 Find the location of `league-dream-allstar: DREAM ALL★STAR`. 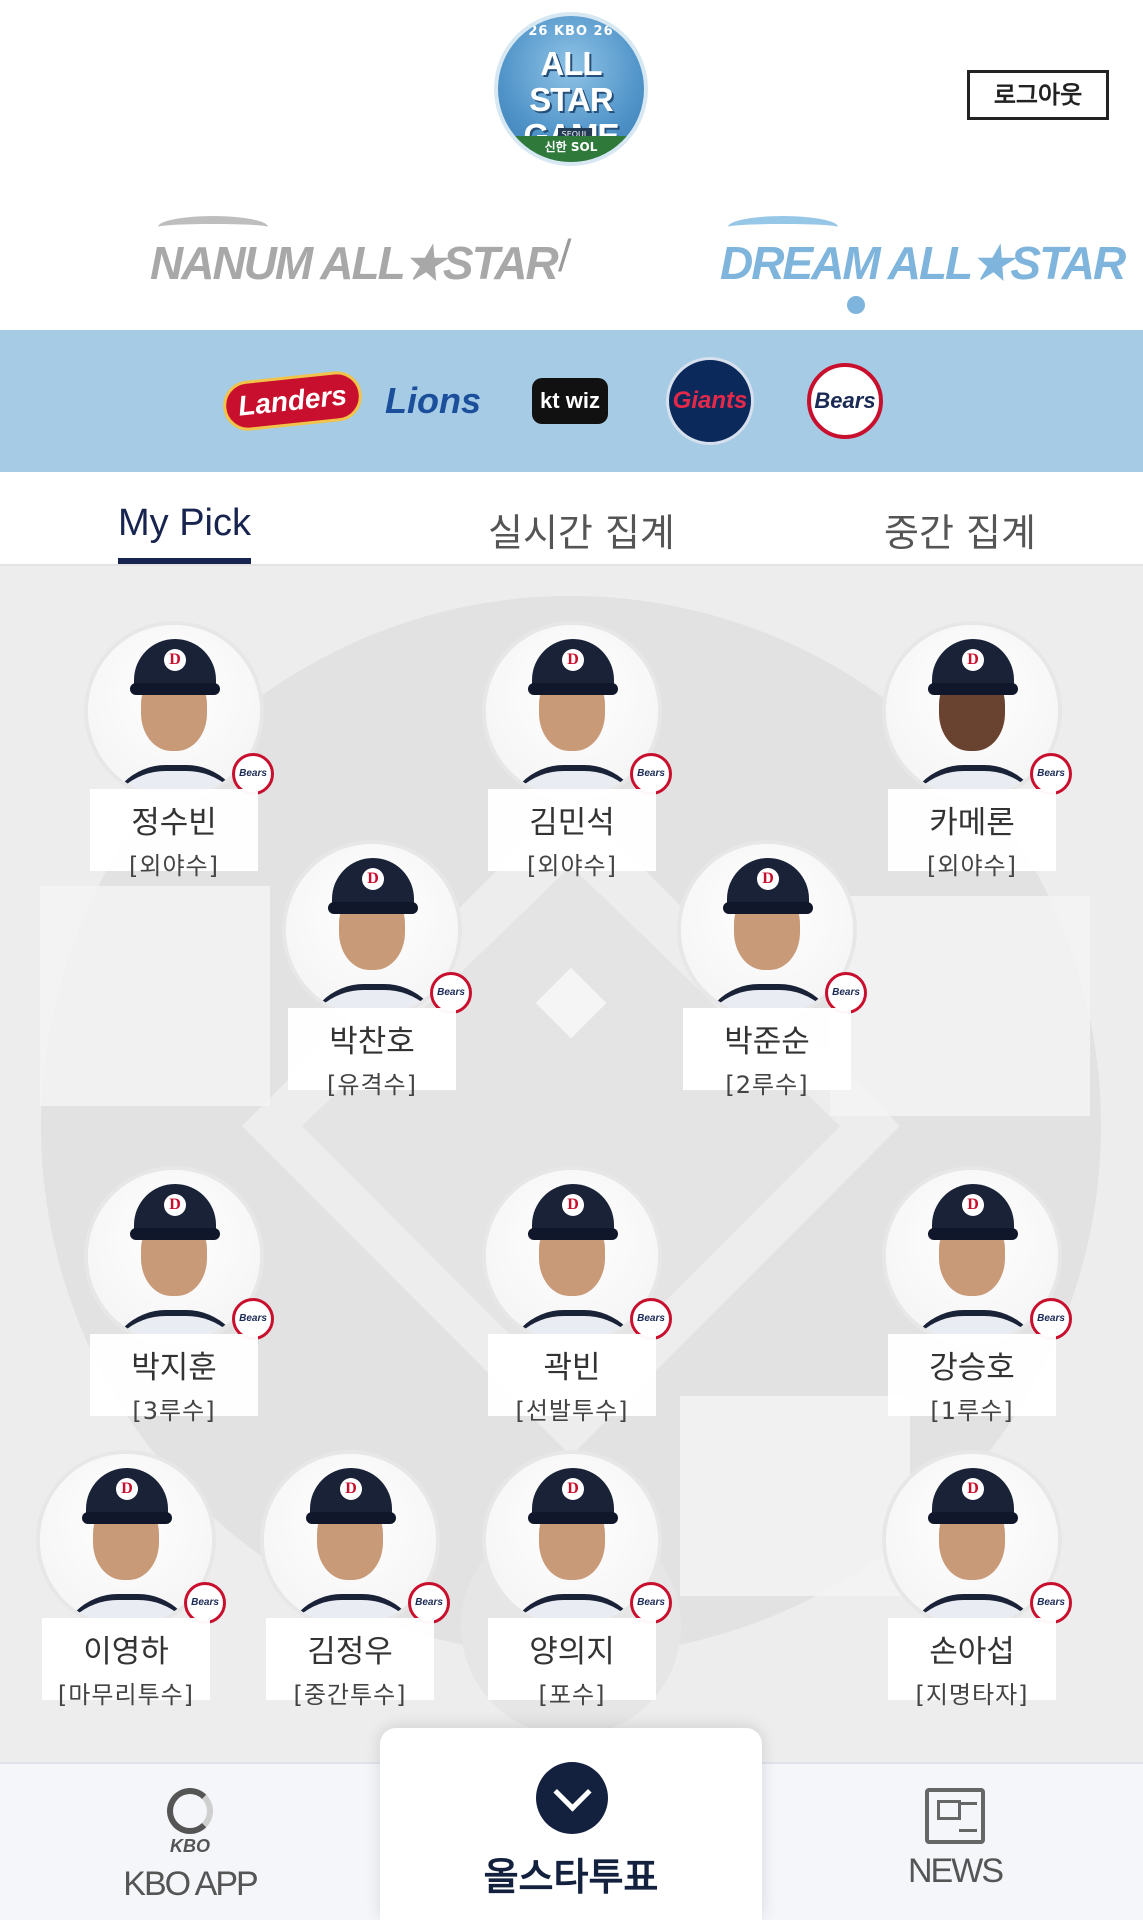

league-dream-allstar: DREAM ALL★STAR is located at coordinates (923, 250).